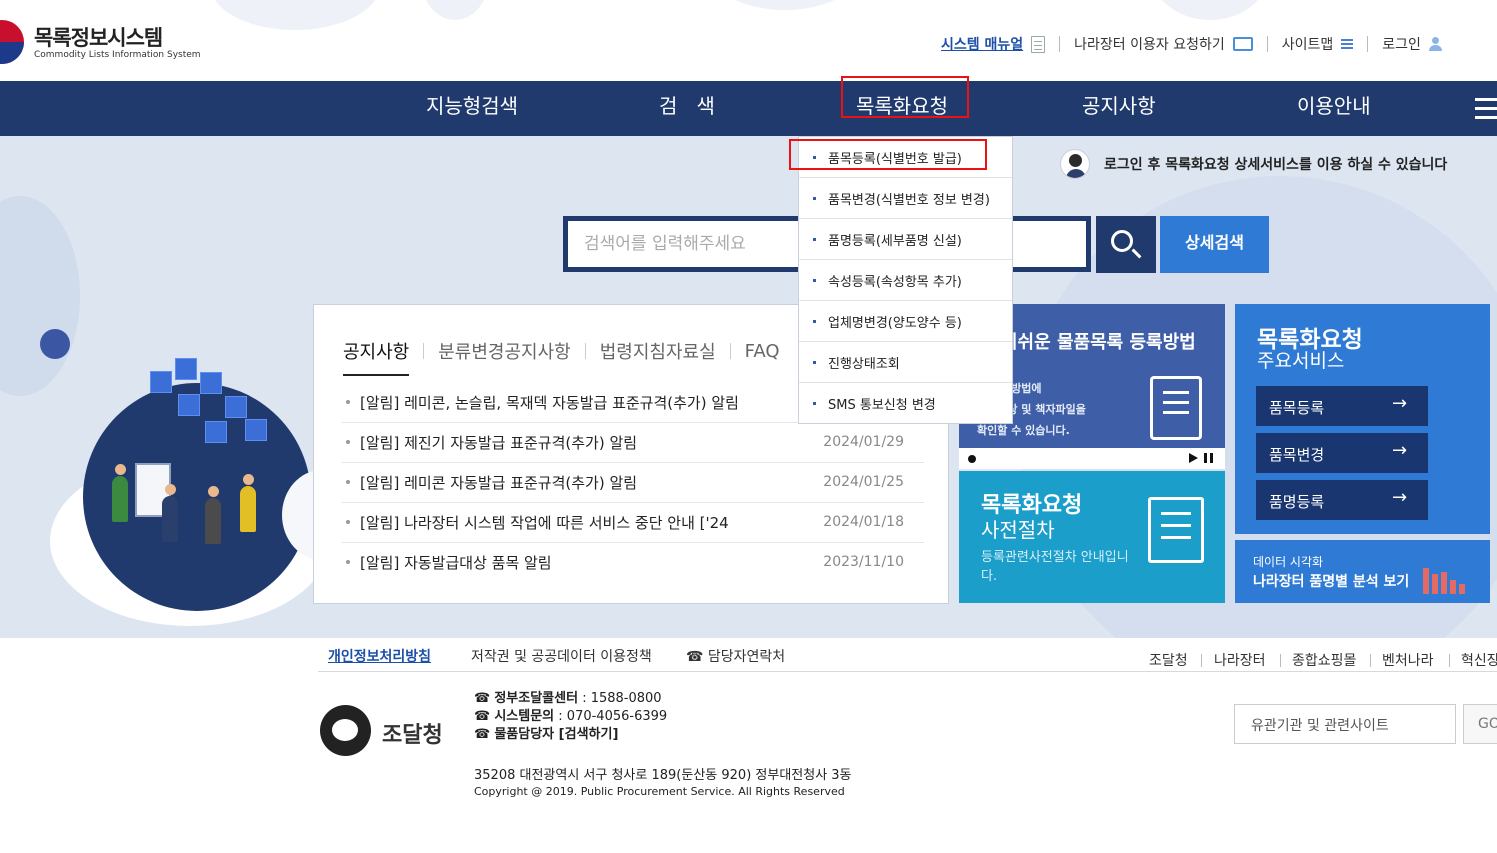 The width and height of the screenshot is (1497, 853). What do you see at coordinates (472, 108) in the screenshot?
I see `nav-intelligent-search: 지능형검색` at bounding box center [472, 108].